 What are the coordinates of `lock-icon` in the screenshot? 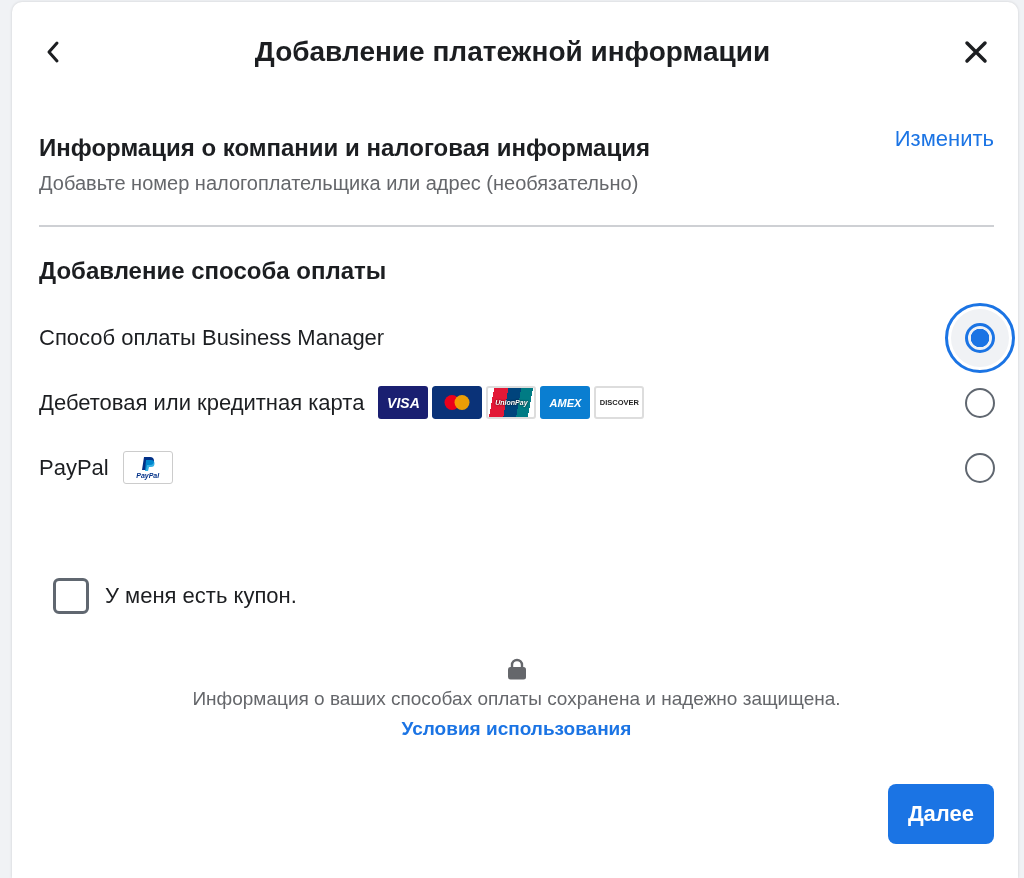 It's located at (516, 669).